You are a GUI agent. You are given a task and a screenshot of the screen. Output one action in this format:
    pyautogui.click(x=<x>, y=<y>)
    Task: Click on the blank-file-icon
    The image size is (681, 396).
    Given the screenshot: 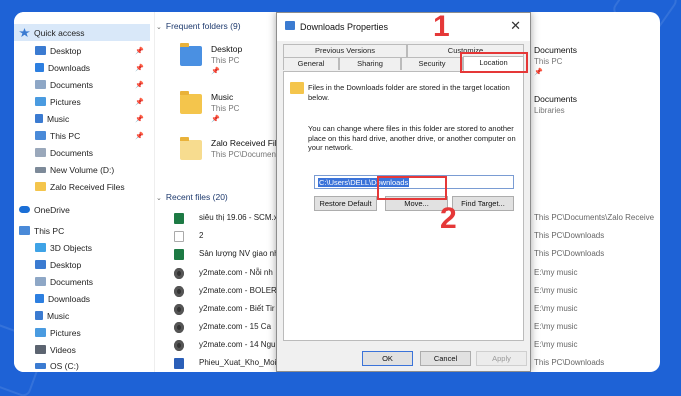 What is the action you would take?
    pyautogui.click(x=179, y=236)
    